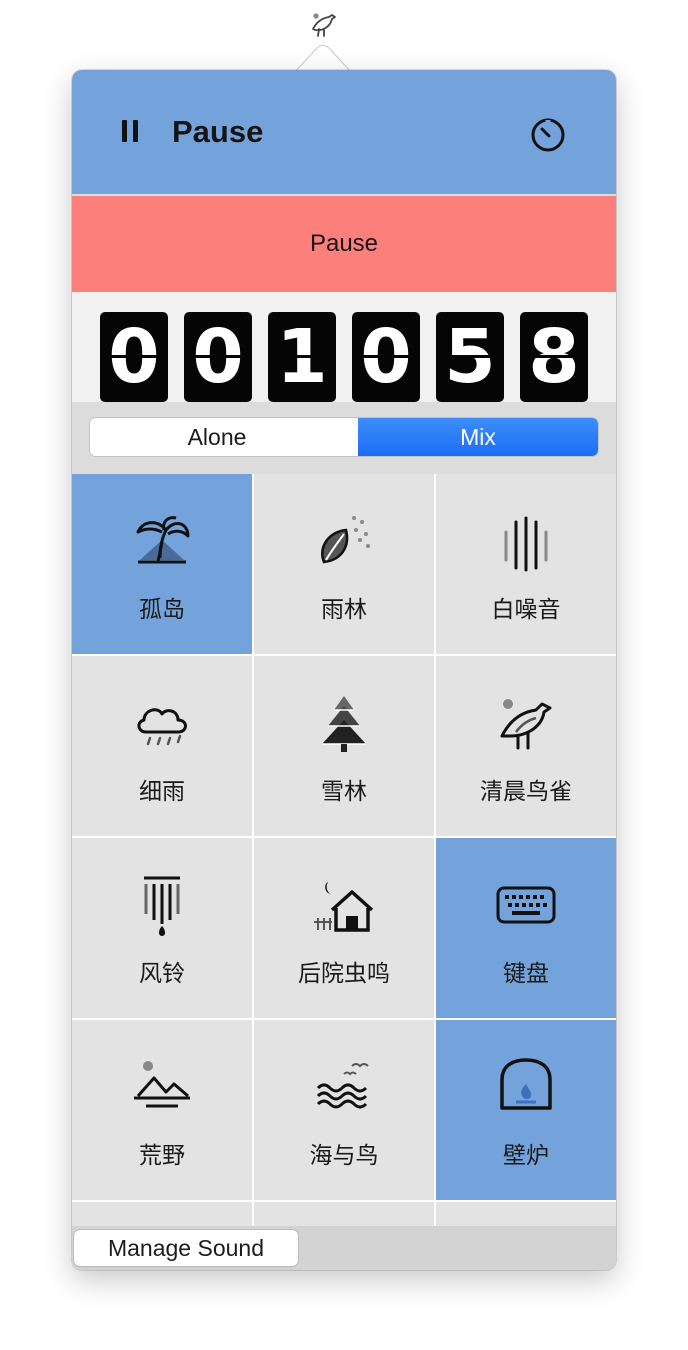  I want to click on sound-tile-fireplace: 壁炉, so click(526, 1110).